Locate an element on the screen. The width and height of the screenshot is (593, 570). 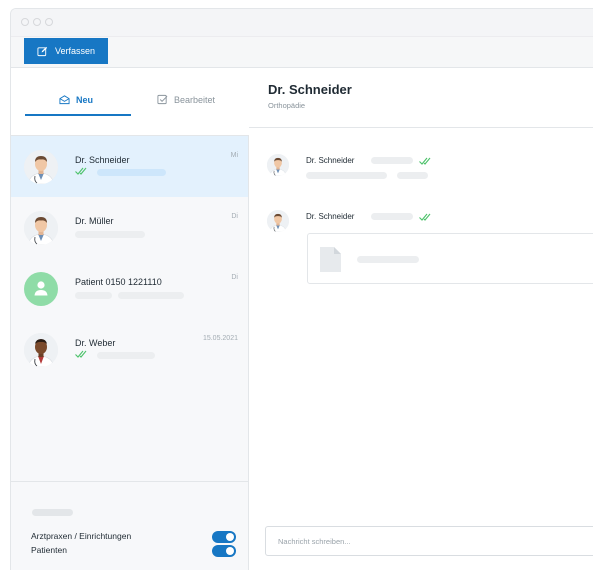
chat-header: Dr. Schneider Orthopädie is located at coordinates (421, 98).